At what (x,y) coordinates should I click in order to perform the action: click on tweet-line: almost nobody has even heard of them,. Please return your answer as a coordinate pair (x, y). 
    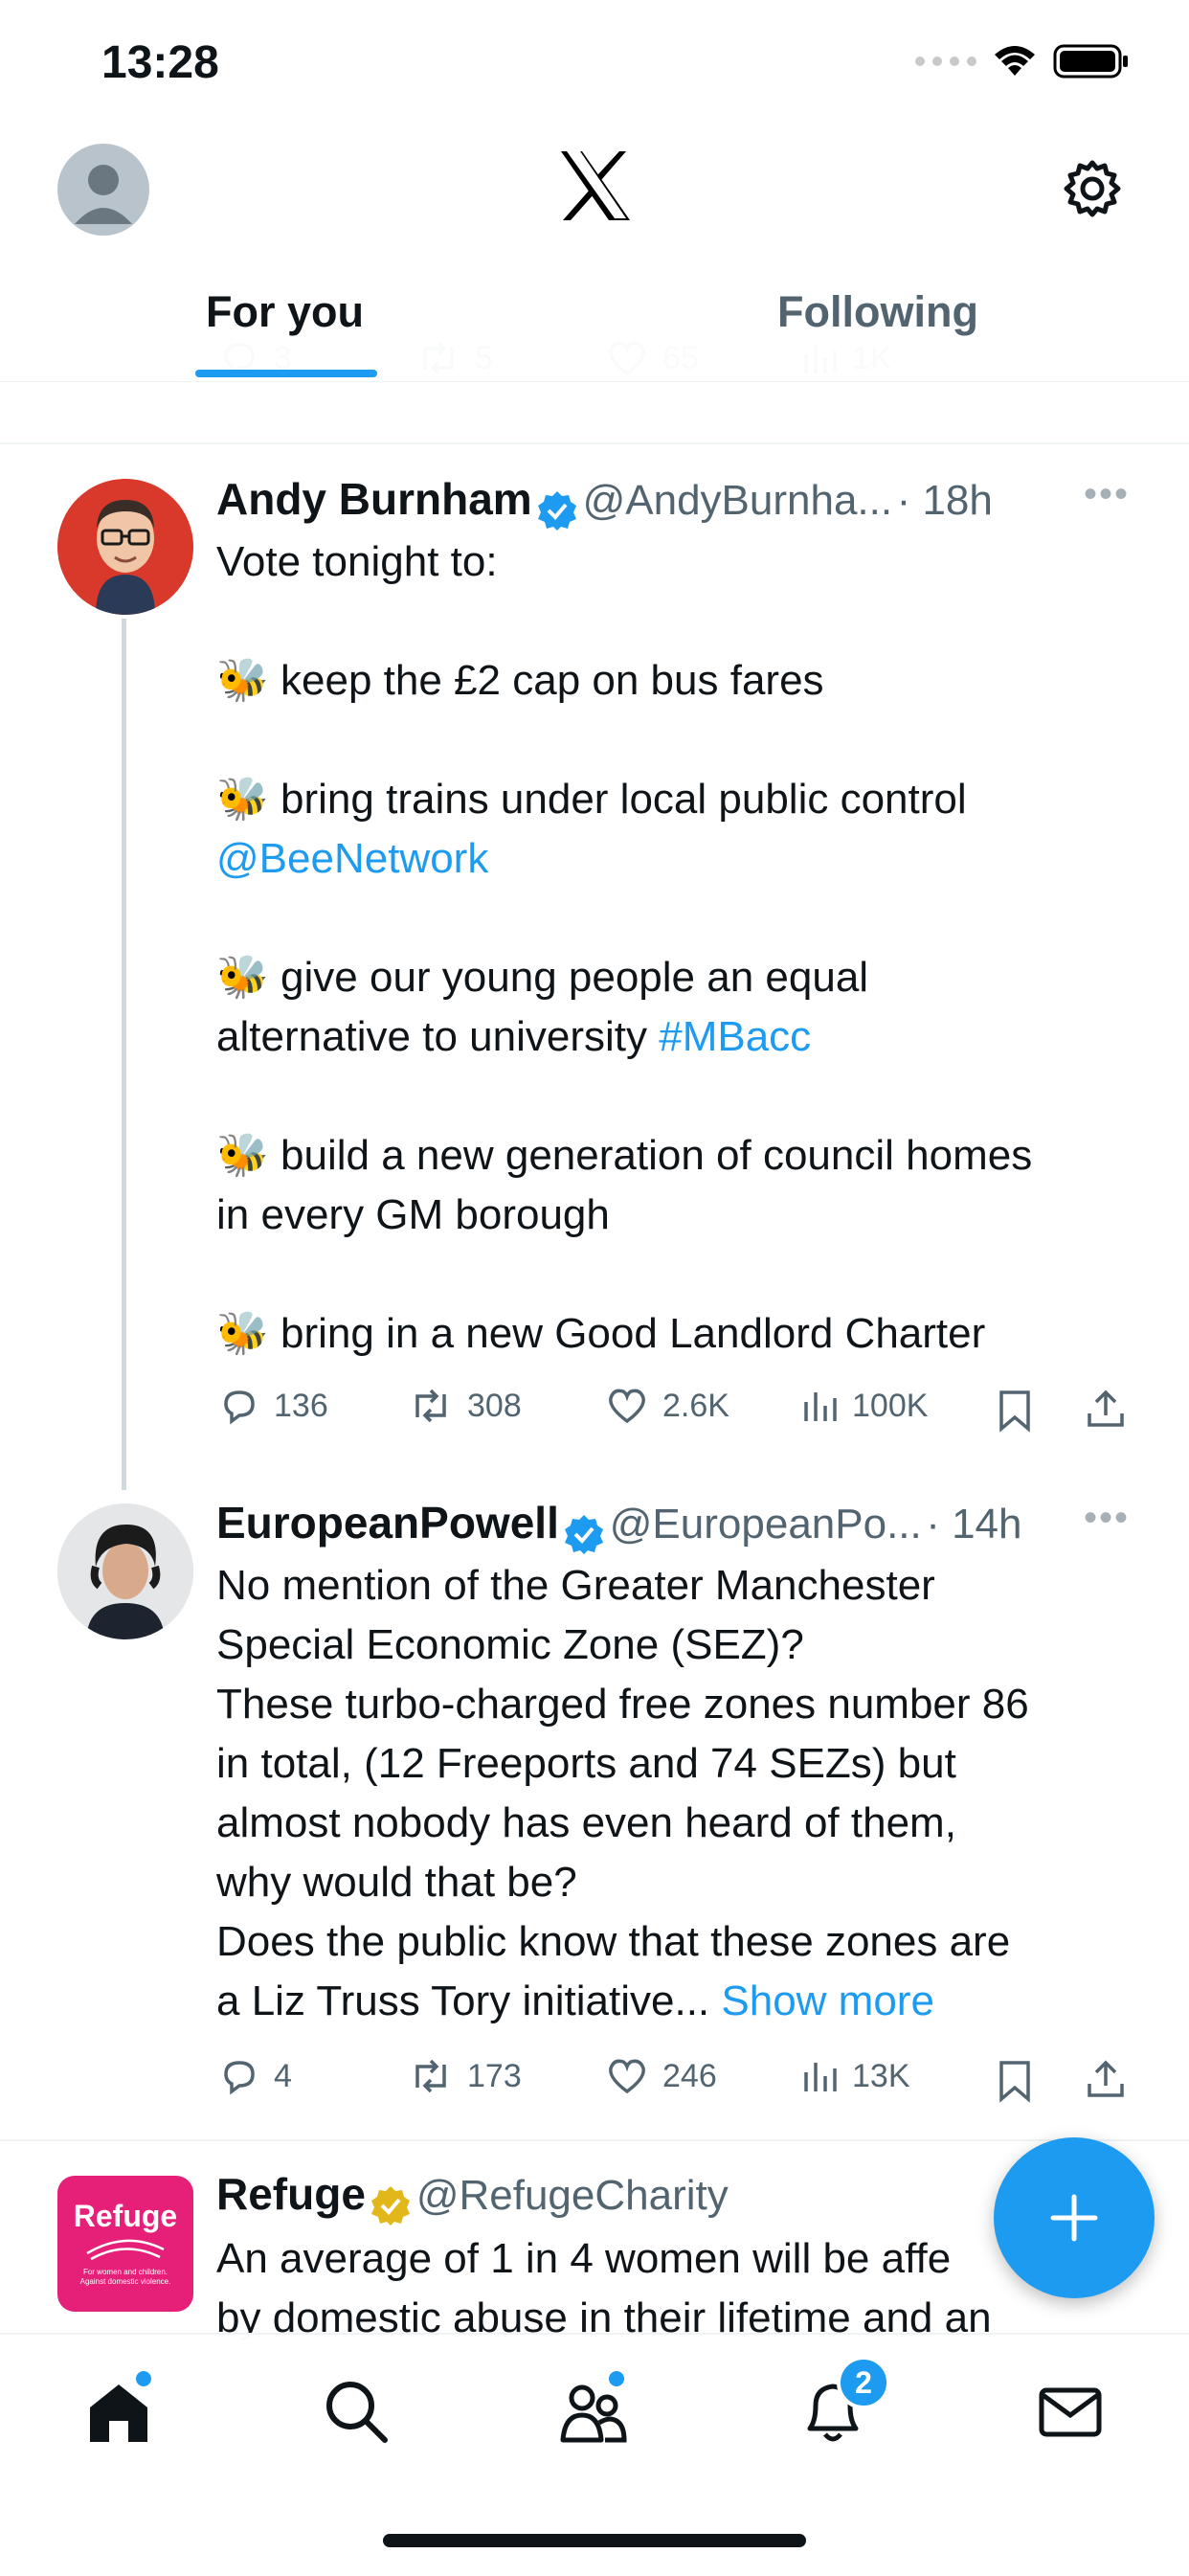
    Looking at the image, I should click on (586, 1822).